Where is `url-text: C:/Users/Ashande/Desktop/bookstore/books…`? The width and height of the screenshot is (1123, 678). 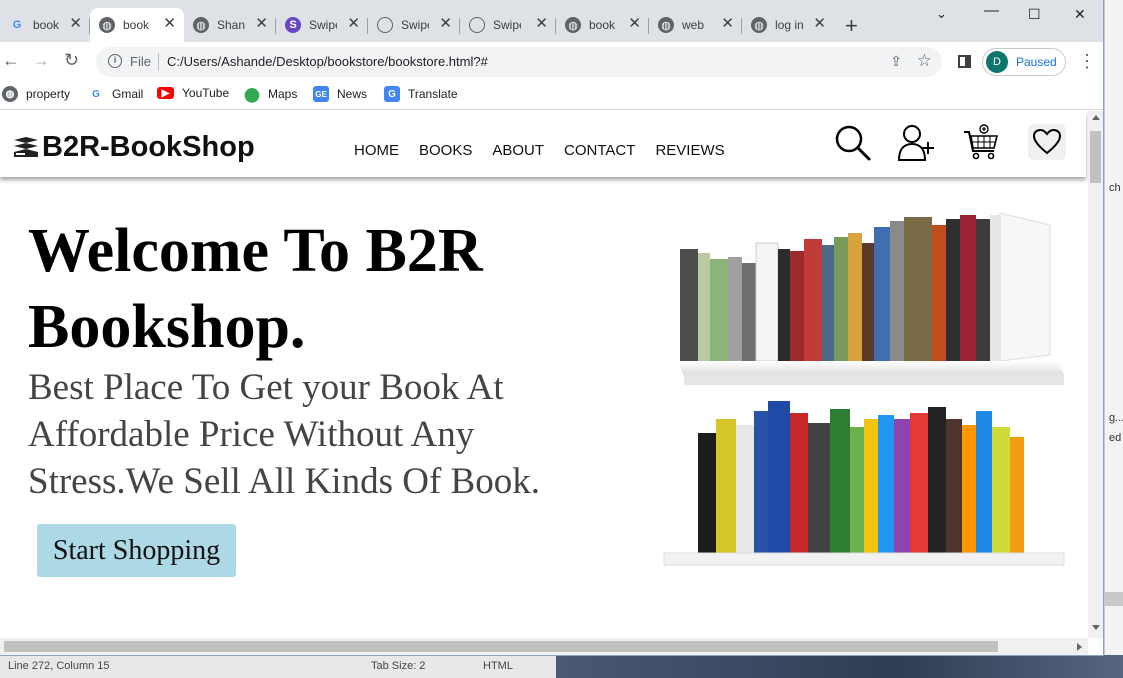
url-text: C:/Users/Ashande/Desktop/bookstore/books… is located at coordinates (327, 61).